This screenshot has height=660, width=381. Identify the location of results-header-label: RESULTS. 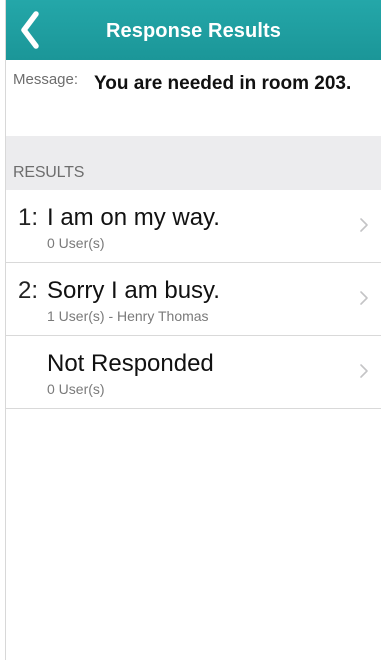
(49, 172).